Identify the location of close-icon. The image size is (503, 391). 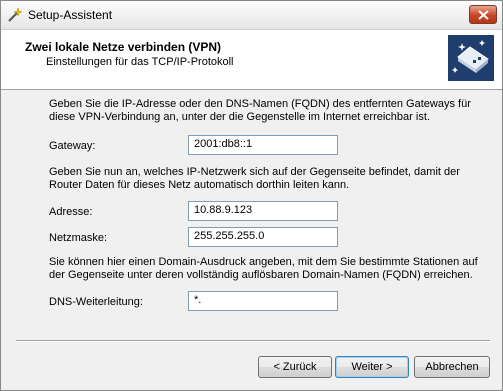
(483, 15).